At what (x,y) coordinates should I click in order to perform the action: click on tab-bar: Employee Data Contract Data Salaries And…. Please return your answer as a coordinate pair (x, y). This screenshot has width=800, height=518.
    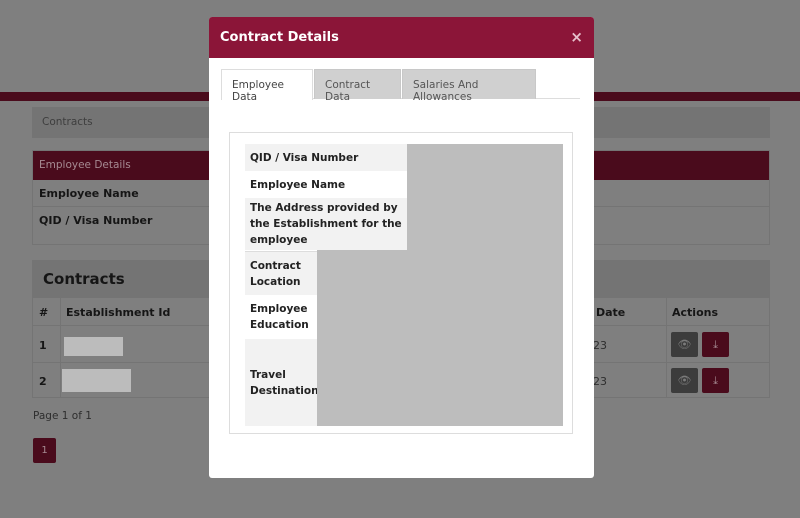
    Looking at the image, I should click on (400, 86).